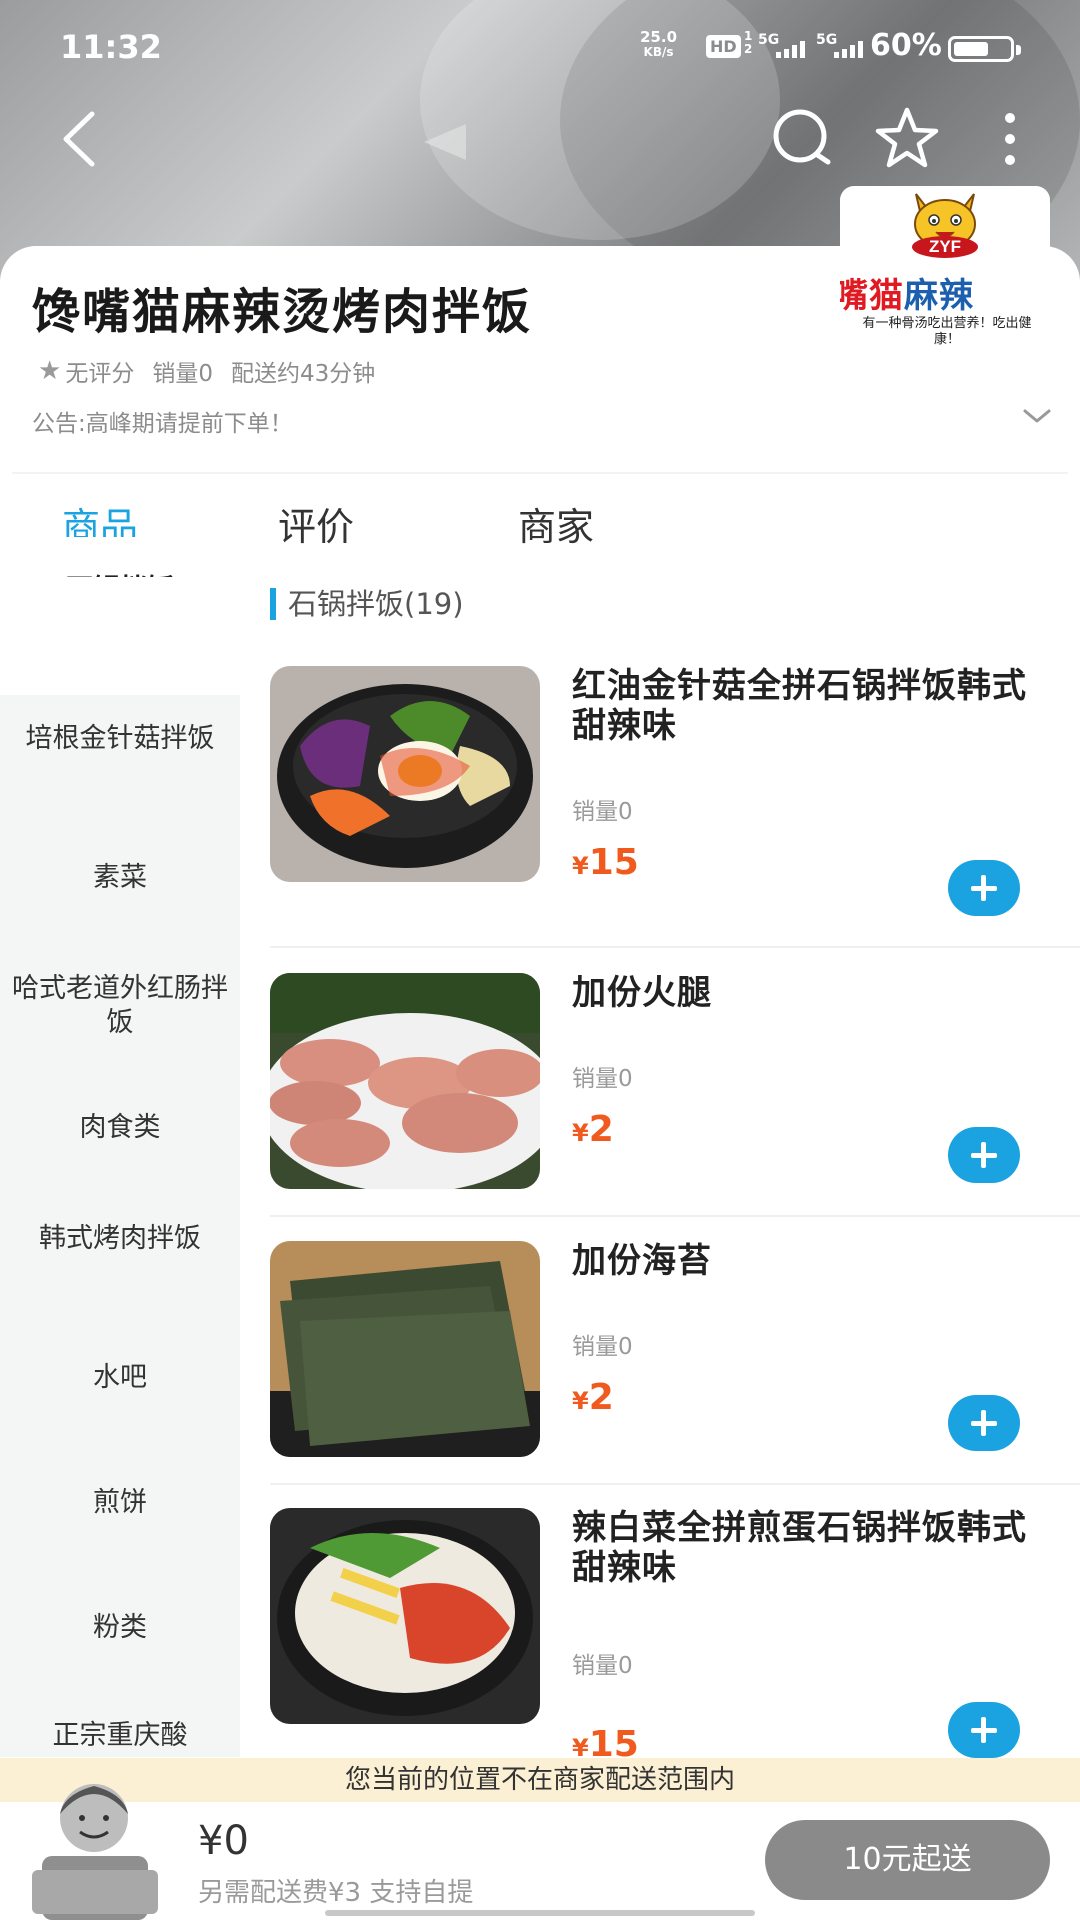  What do you see at coordinates (984, 49) in the screenshot?
I see `battery-icon` at bounding box center [984, 49].